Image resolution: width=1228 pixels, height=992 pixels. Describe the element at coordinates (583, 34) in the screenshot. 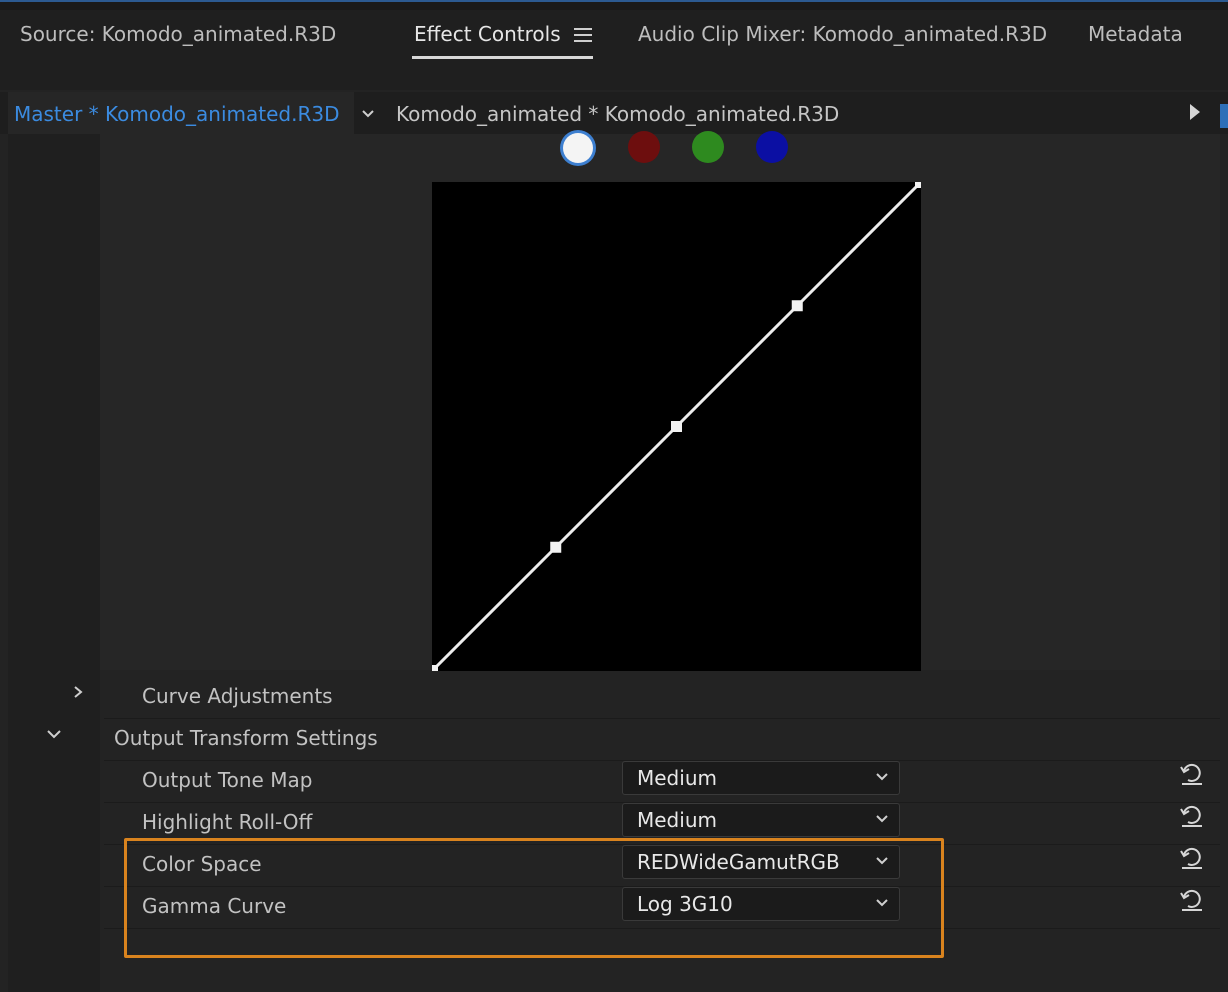

I see `panel-menu-icon` at that location.